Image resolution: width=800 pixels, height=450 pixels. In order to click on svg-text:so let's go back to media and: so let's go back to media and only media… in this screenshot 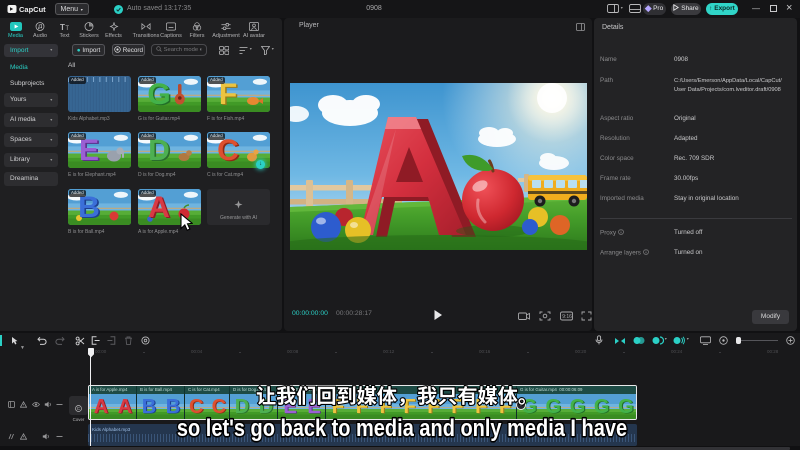, I will do `click(402, 427)`.